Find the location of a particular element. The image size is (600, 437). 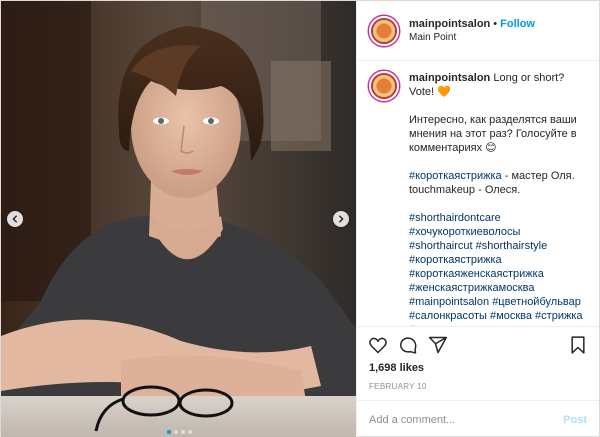

carousel-next-button is located at coordinates (341, 219).